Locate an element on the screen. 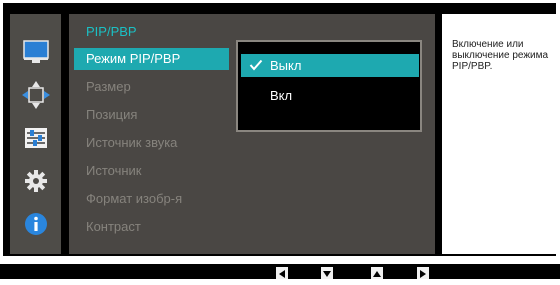 The image size is (560, 285). help-text: Включение или выключение режима PIP/PBP. is located at coordinates (500, 55).